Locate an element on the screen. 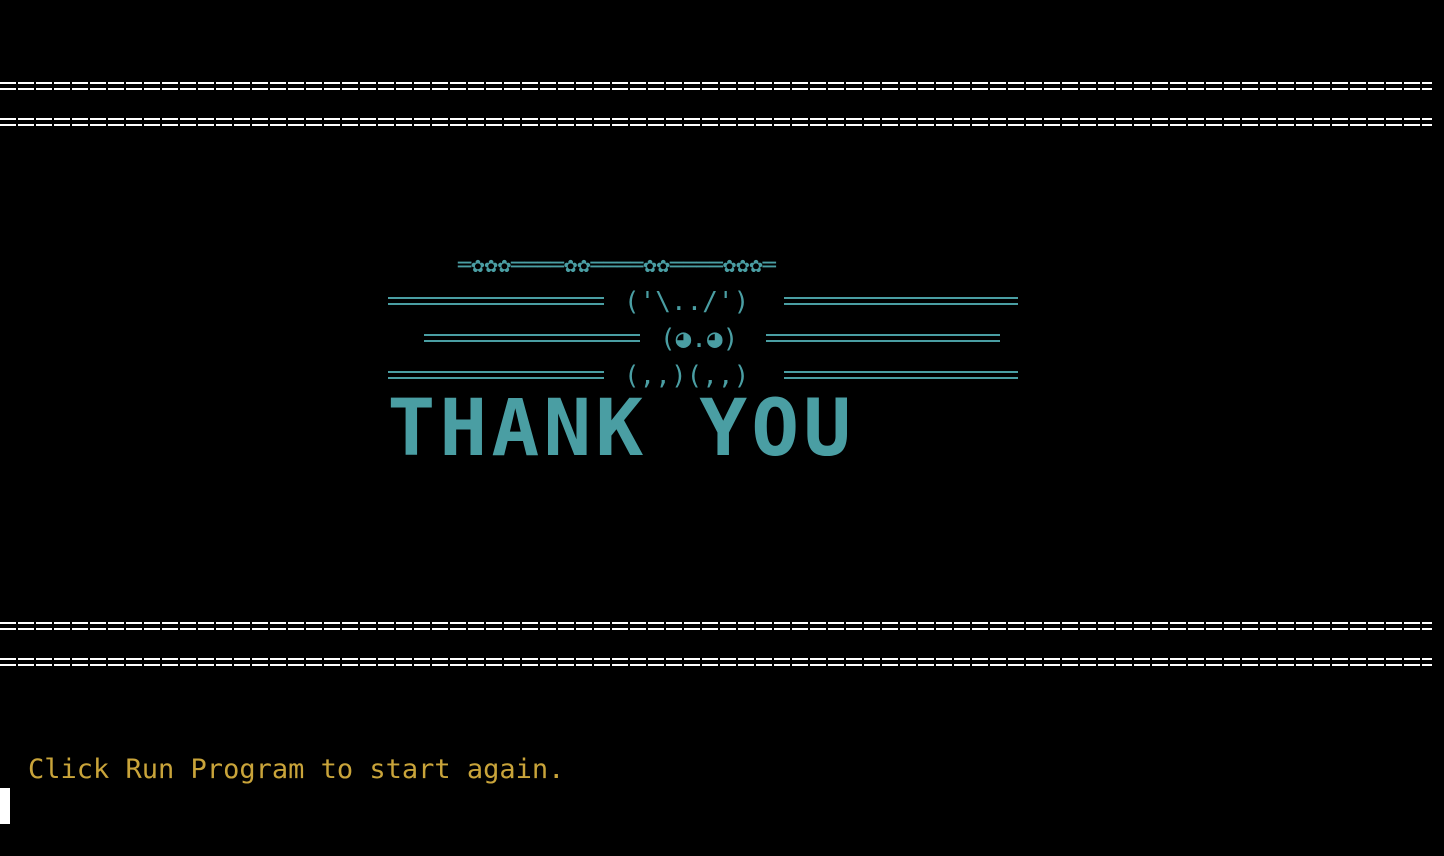  flower-row: ═✿✿✿════✿✿════✿✿════✿✿✿═ is located at coordinates (617, 265).